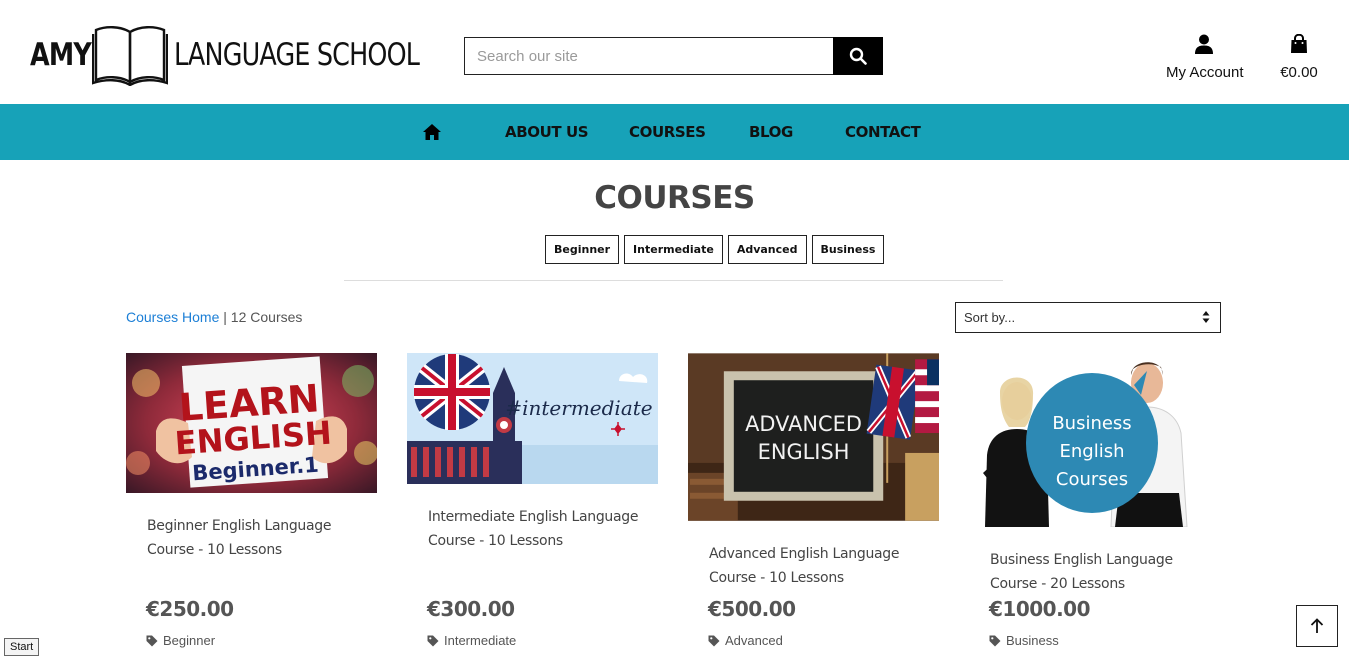  I want to click on image-text-intermediate: #intermediate, so click(578, 408).